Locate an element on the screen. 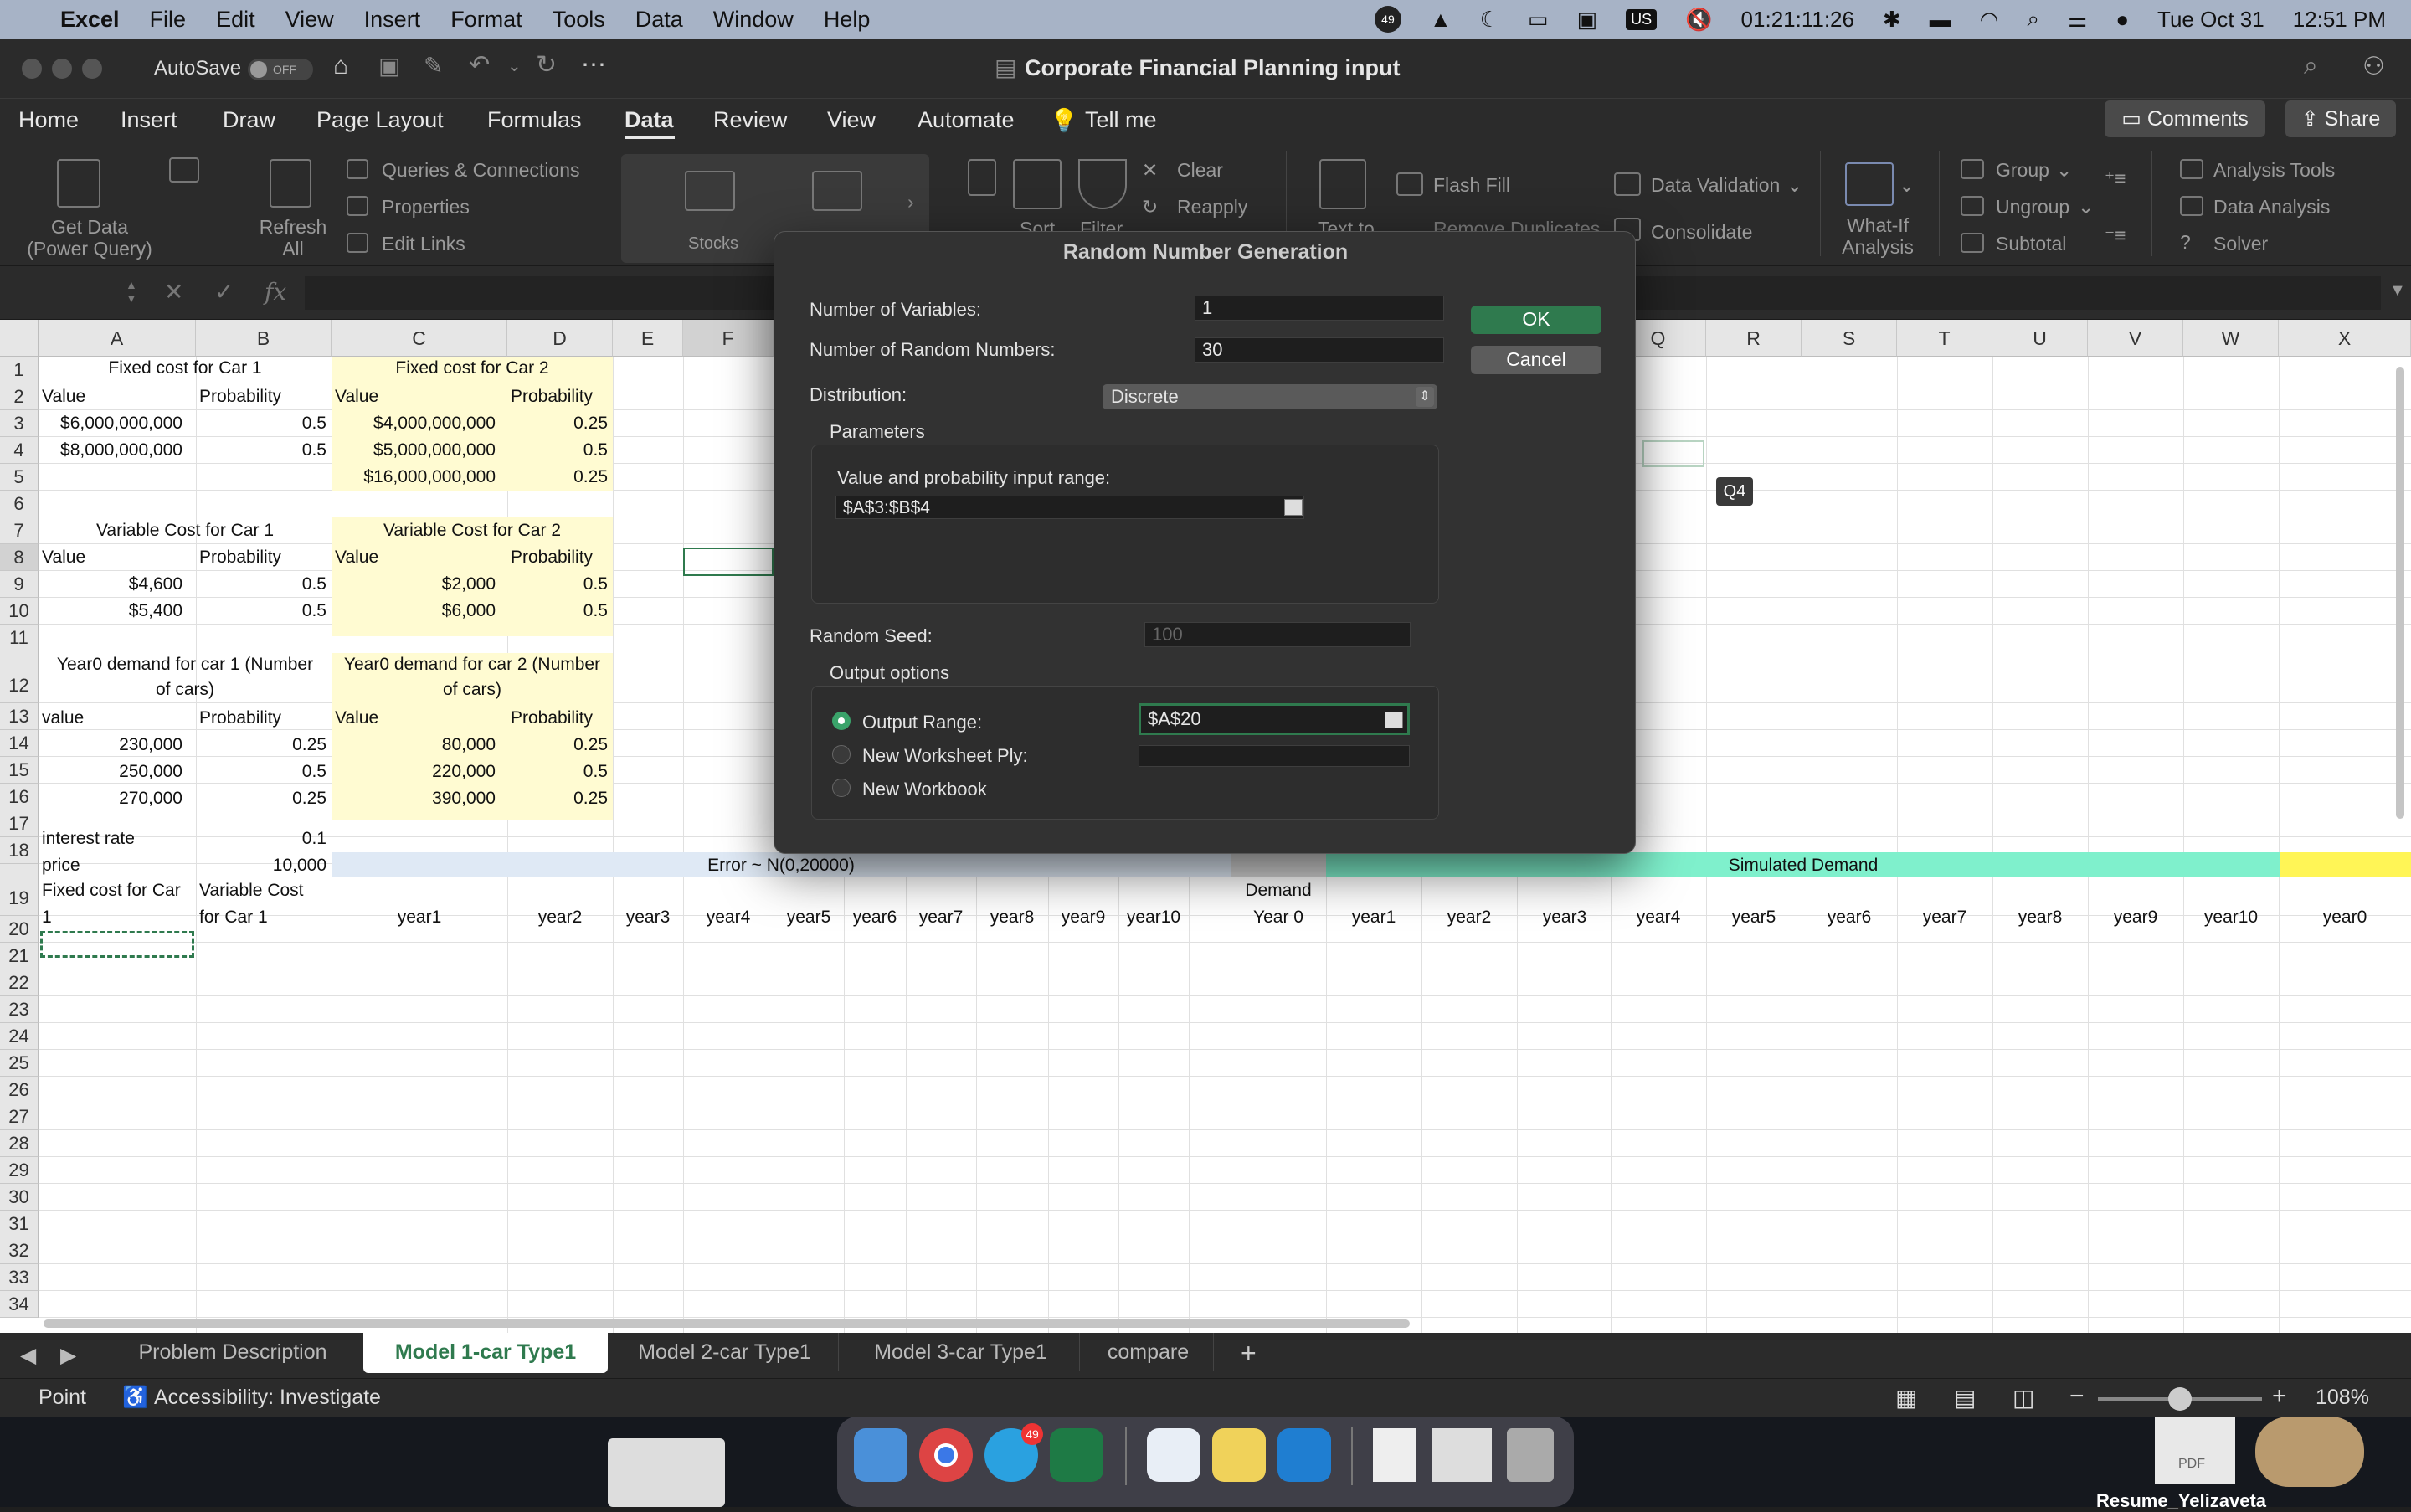 The width and height of the screenshot is (2411, 1512). row-header: 25 is located at coordinates (19, 1064).